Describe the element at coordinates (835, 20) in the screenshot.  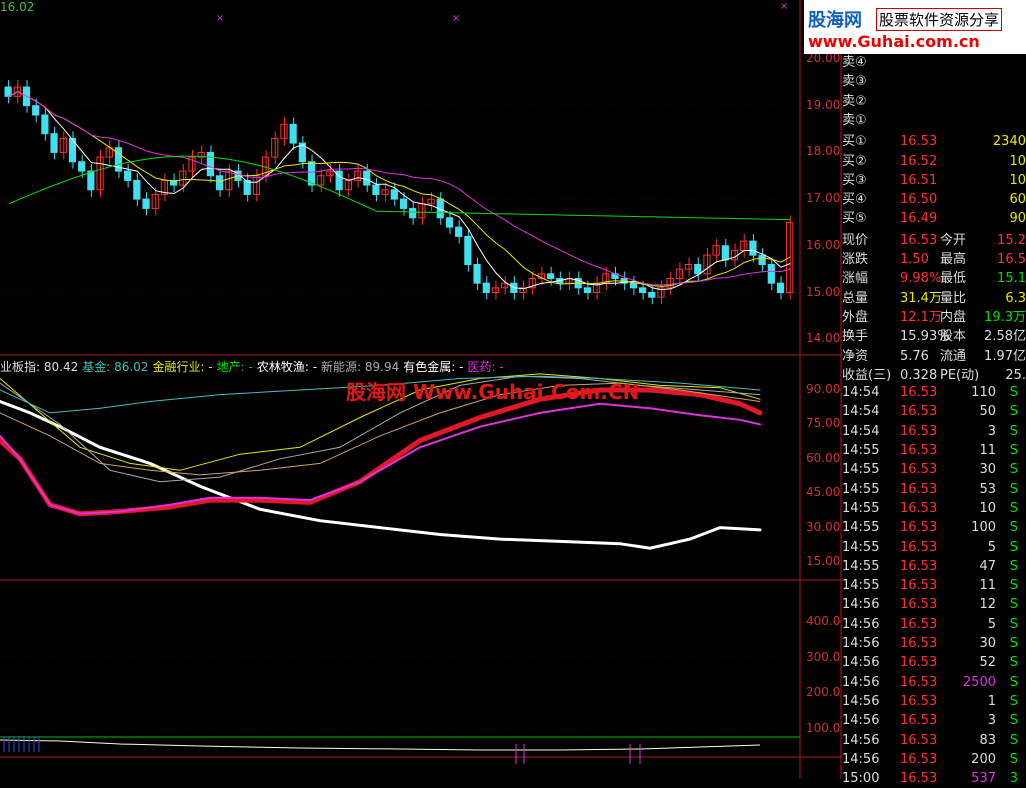
I see `logo-brand: 股海网` at that location.